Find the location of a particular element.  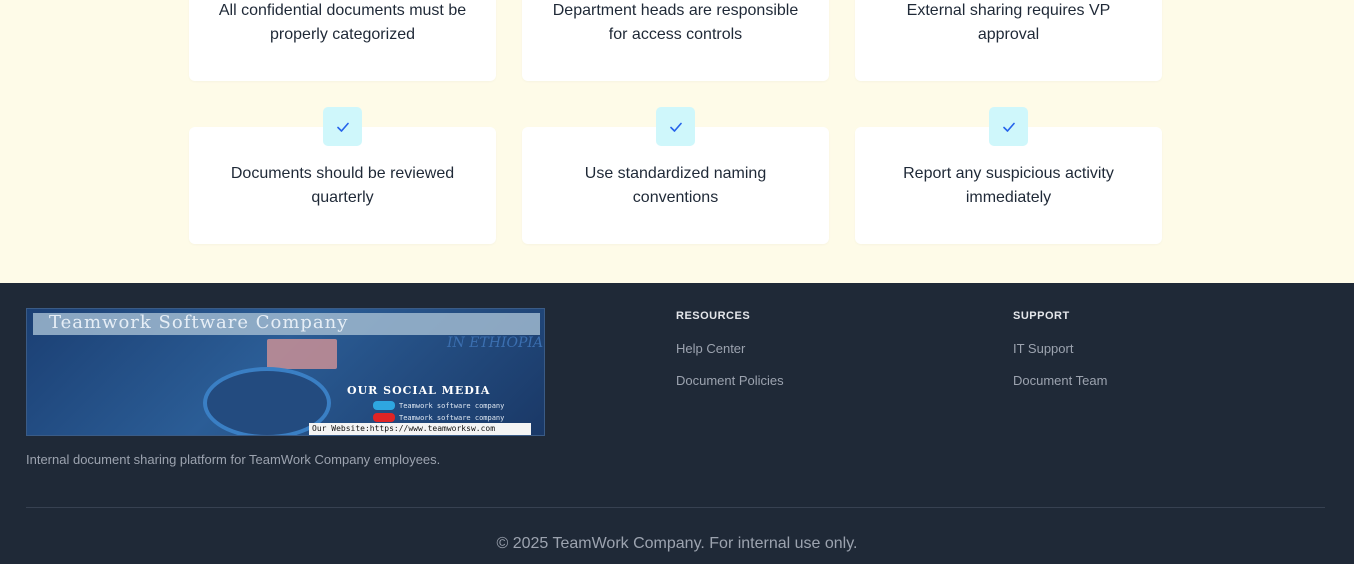

guideline-text: Use standardized naming conventions is located at coordinates (675, 185).